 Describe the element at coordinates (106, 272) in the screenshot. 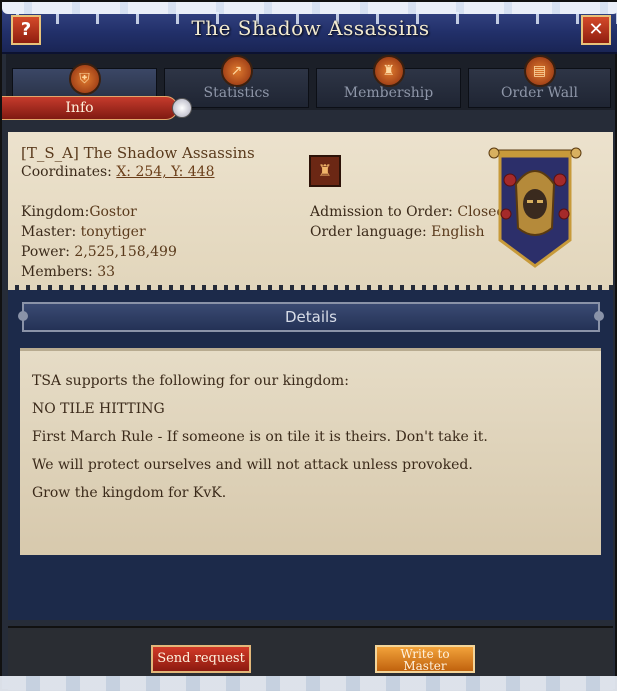

I see `members-value: 33` at that location.